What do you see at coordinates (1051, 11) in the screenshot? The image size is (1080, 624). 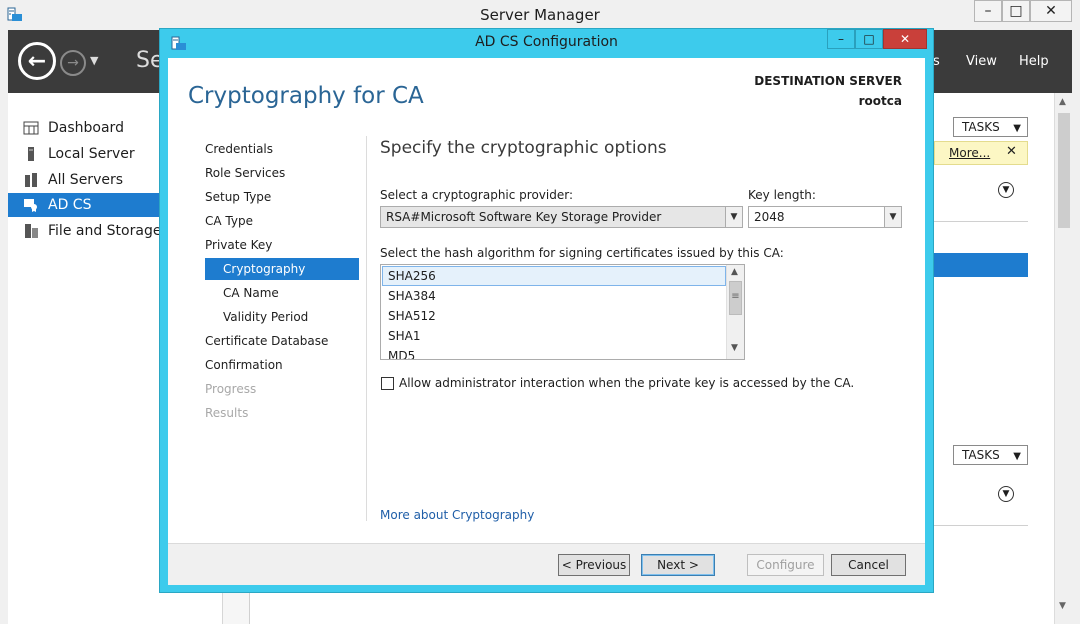 I see `close-button: ✕` at bounding box center [1051, 11].